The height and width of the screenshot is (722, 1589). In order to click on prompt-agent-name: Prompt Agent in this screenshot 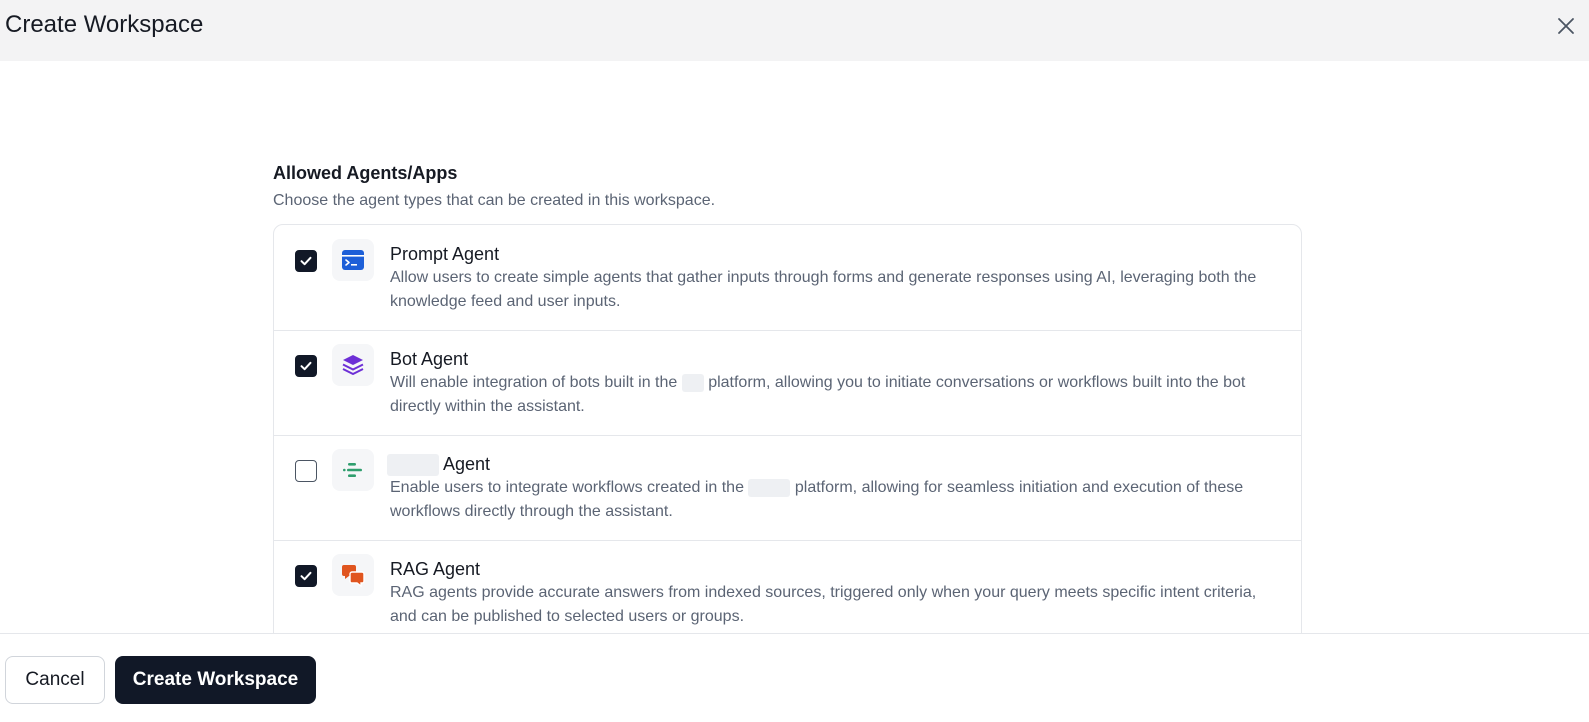, I will do `click(445, 254)`.